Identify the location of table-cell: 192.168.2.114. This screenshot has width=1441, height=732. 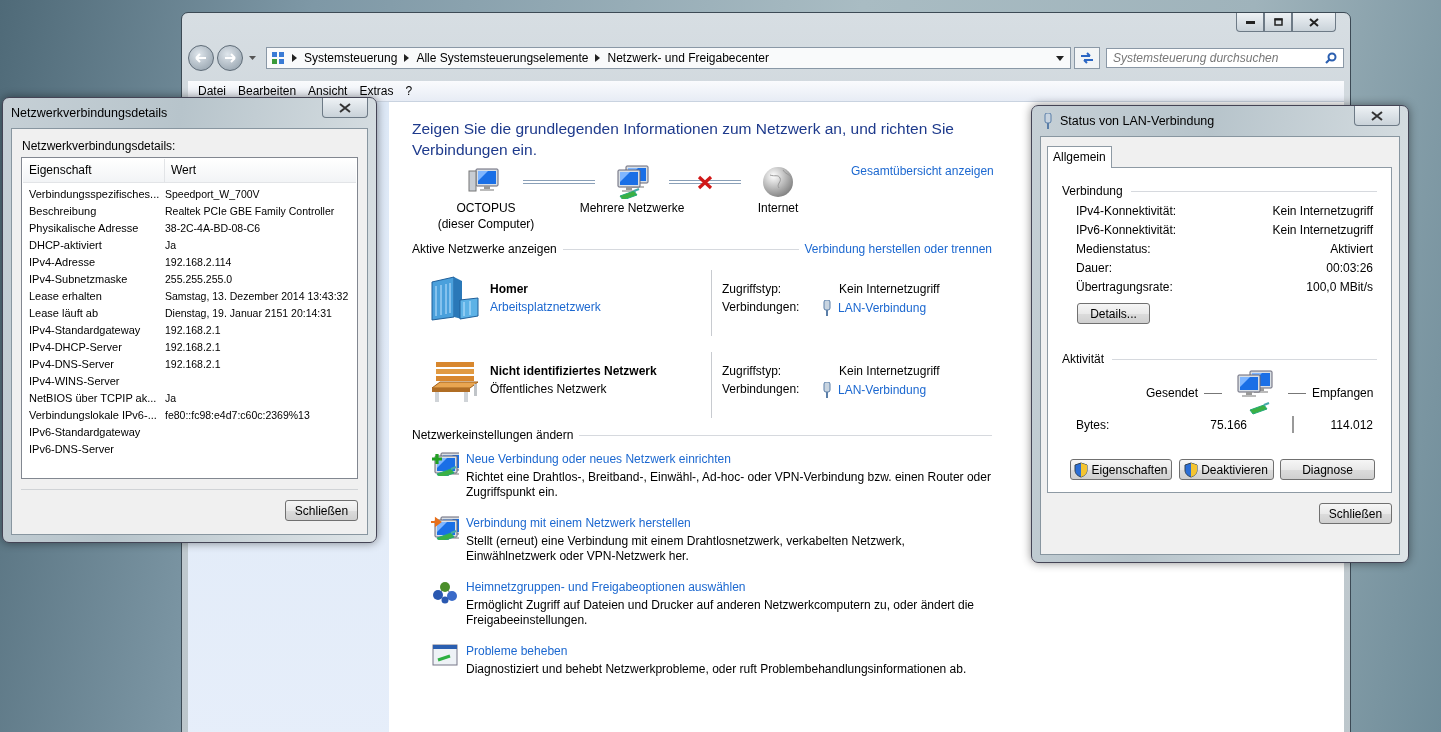
(198, 261).